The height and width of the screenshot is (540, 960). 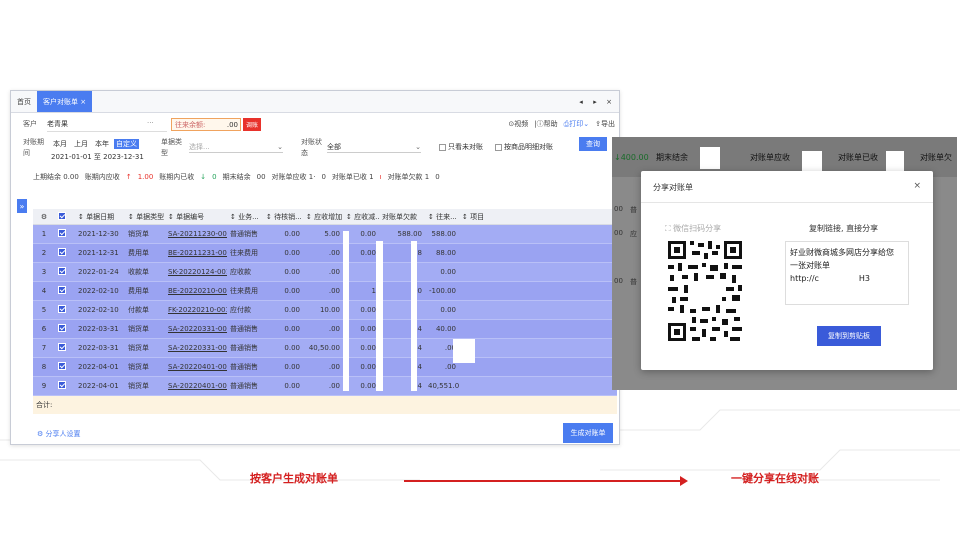 I want to click on dimmed-closing: 期末结余, so click(x=672, y=157).